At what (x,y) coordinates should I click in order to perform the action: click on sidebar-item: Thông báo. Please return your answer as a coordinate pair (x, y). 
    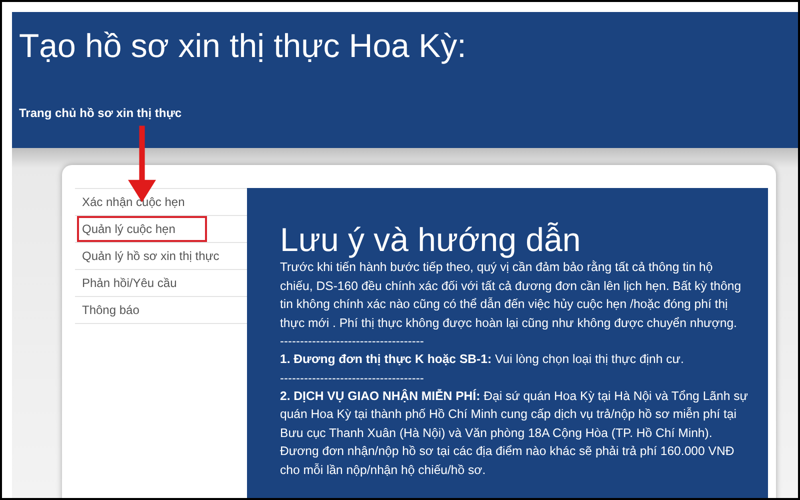
    Looking at the image, I should click on (110, 310).